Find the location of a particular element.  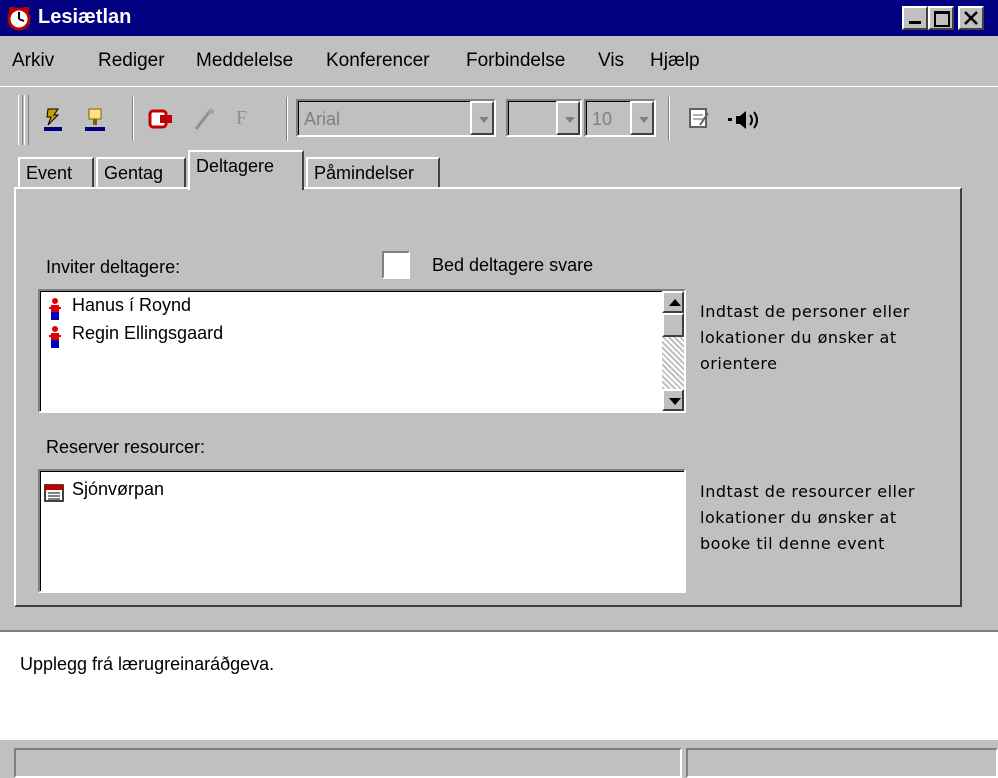

toolbar: F Arial 10 is located at coordinates (499, 117).